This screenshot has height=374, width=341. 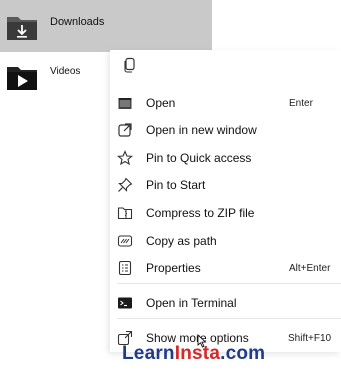 I want to click on menu-item-pin-quick-access: Pin to Quick access, so click(x=229, y=158).